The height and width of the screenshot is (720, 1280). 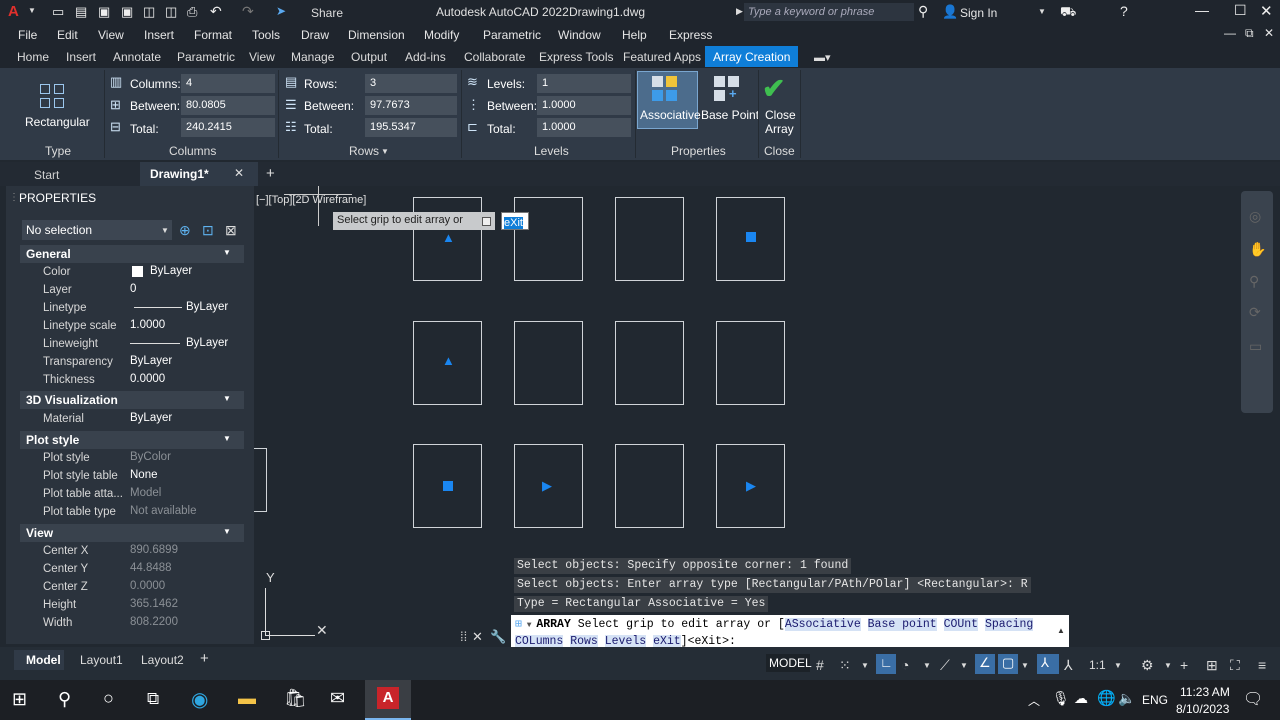 I want to click on start-tab: Start, so click(x=46, y=175).